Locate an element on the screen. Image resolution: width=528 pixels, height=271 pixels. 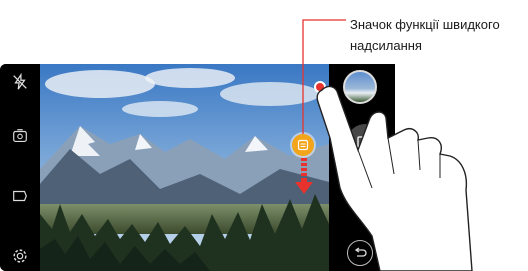
callout-line-2: надсилання is located at coordinates (386, 45).